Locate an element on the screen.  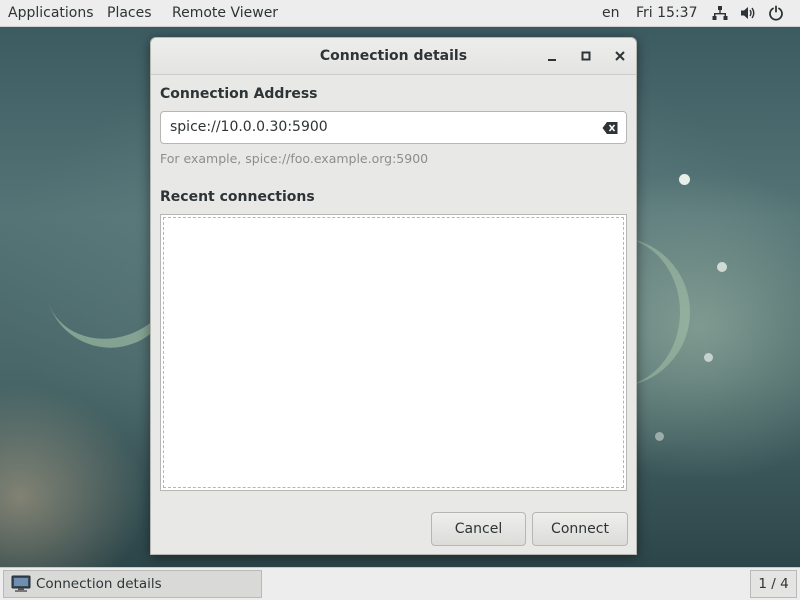
applications-menu: Applications is located at coordinates (51, 13).